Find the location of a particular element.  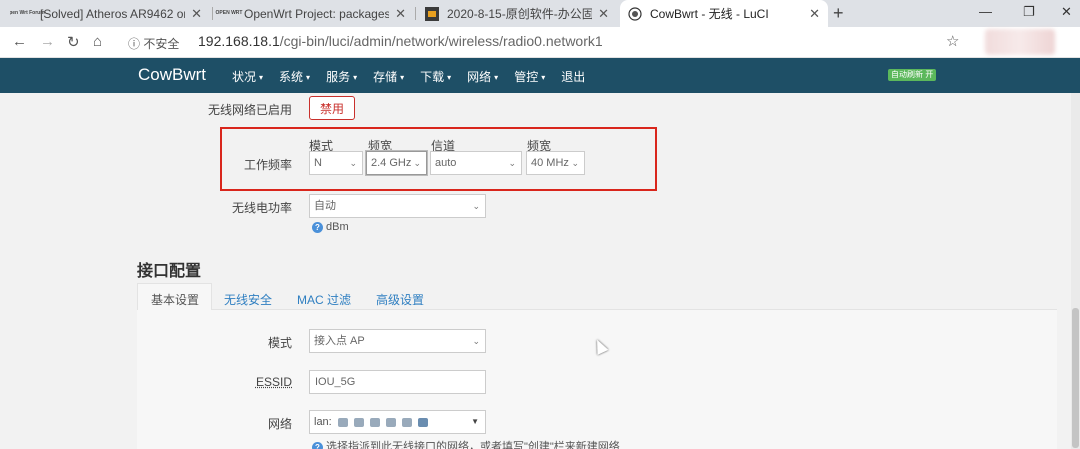

tab-title: [Solved] Atheros AR9462 on is located at coordinates (113, 13).